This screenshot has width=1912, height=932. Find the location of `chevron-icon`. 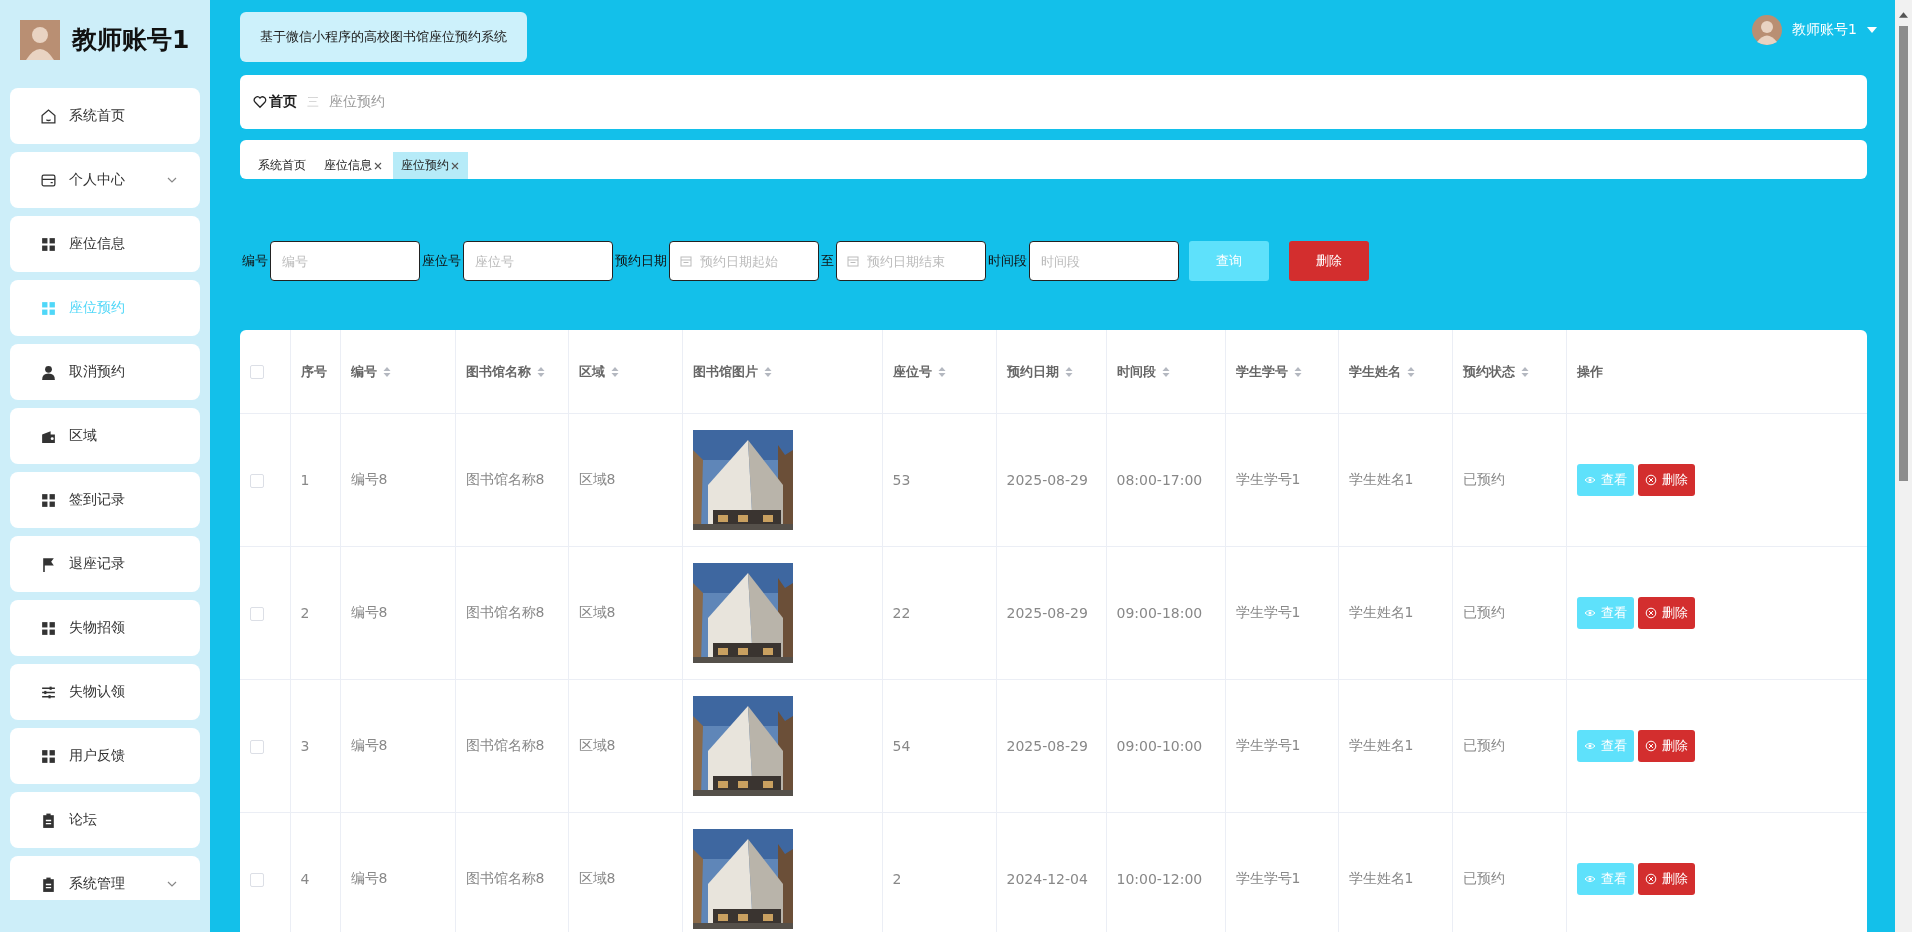

chevron-icon is located at coordinates (172, 180).